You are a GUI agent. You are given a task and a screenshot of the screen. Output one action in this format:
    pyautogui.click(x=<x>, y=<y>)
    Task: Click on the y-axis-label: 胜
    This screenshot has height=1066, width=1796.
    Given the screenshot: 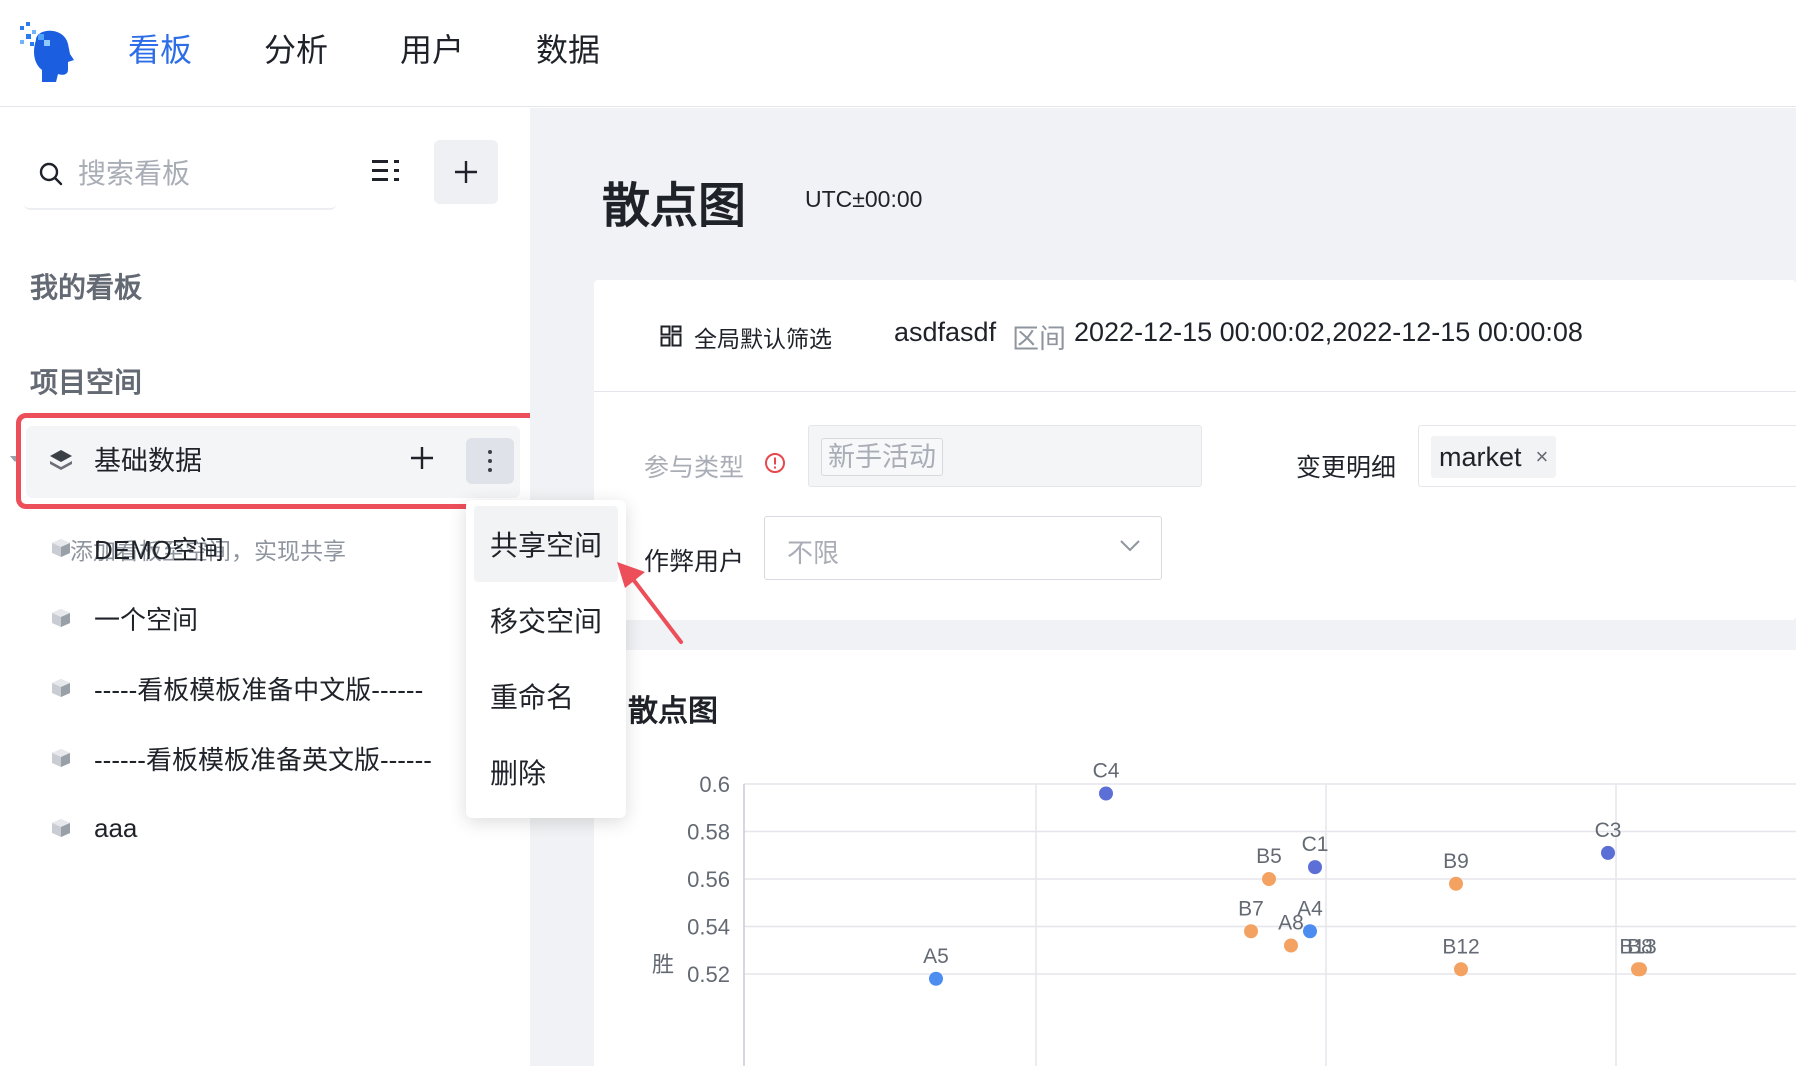 What is the action you would take?
    pyautogui.click(x=663, y=964)
    